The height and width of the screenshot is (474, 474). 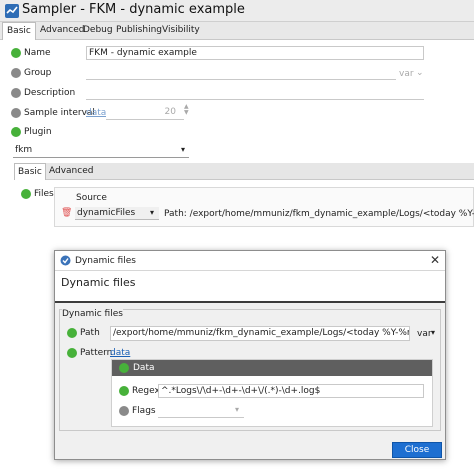 I want to click on regex-status-dot, so click(x=124, y=391).